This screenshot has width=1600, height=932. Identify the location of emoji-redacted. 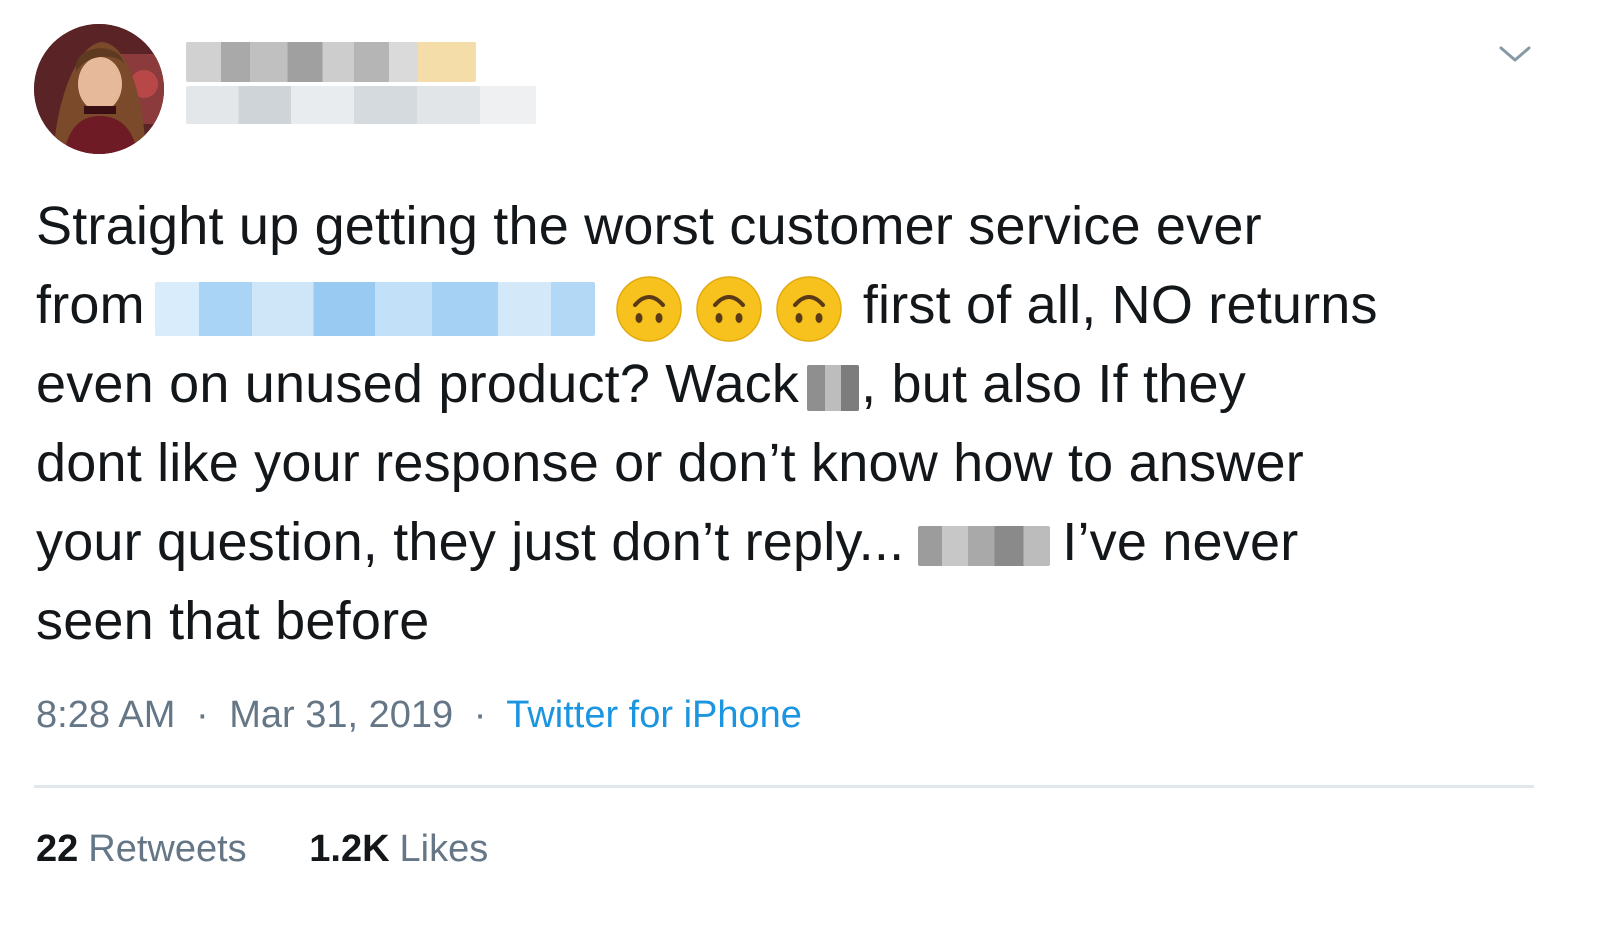
(833, 387).